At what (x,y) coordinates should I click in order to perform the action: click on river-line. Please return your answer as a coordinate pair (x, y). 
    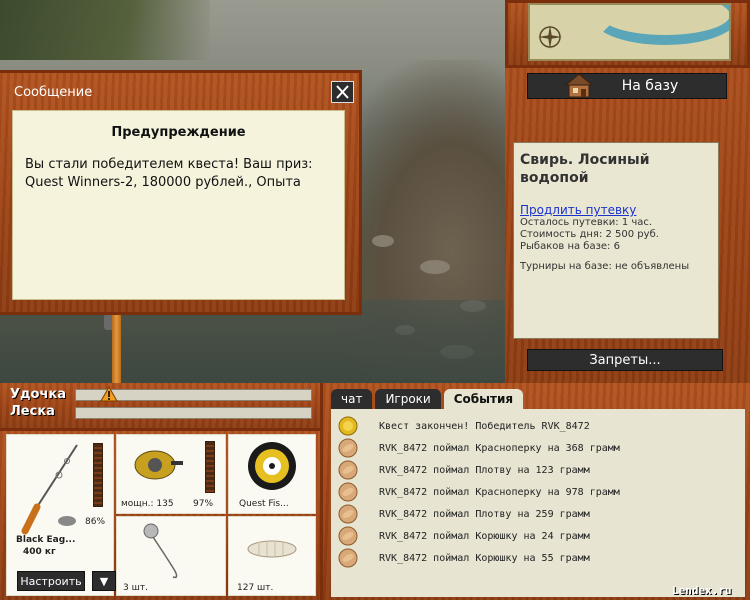
    Looking at the image, I should click on (659, 25).